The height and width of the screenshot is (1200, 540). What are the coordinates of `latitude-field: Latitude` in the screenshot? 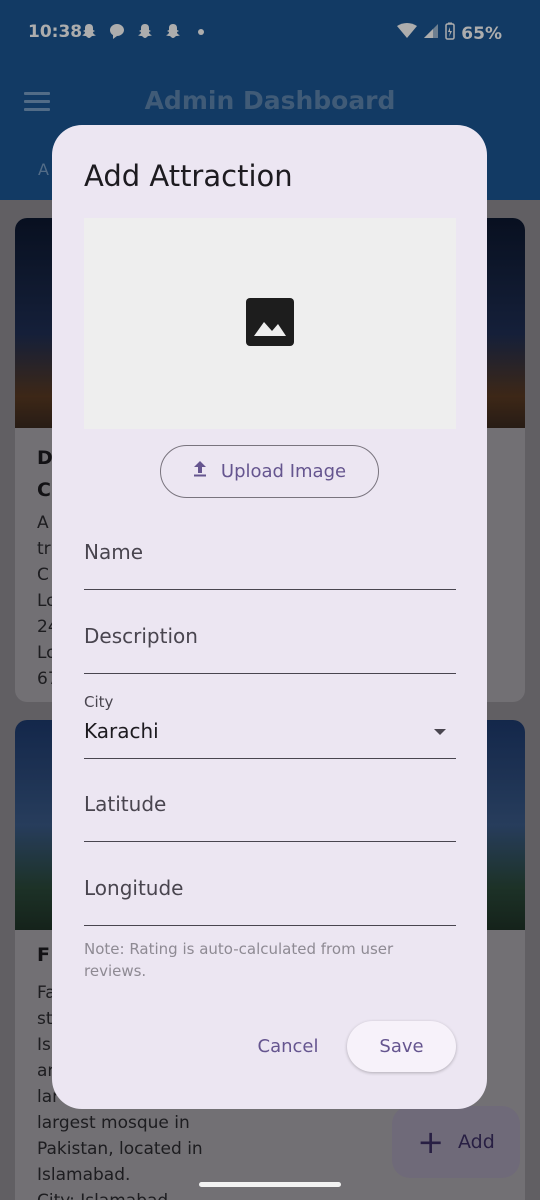 It's located at (270, 812).